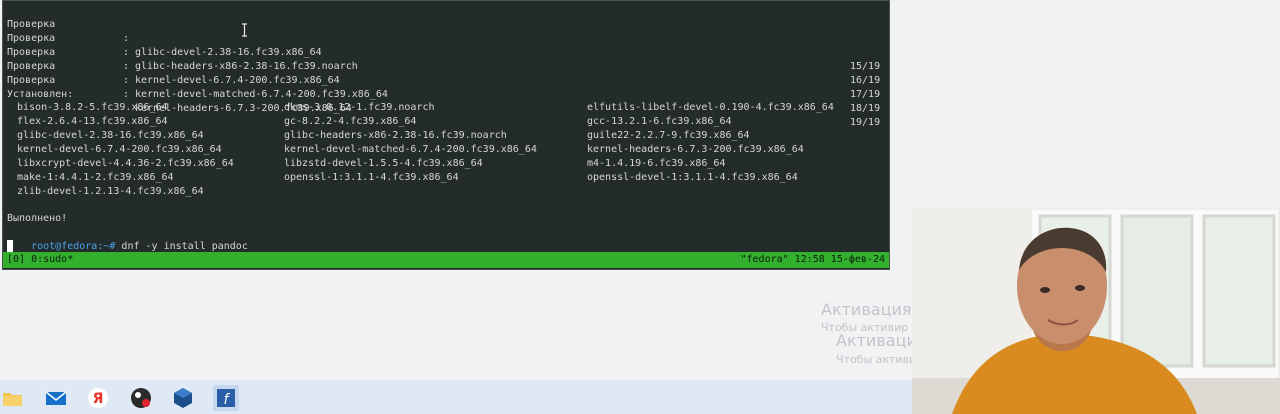 Image resolution: width=1280 pixels, height=414 pixels. I want to click on installed-package: guile22-2.2.7-9.fc39.x86_64, so click(668, 135).